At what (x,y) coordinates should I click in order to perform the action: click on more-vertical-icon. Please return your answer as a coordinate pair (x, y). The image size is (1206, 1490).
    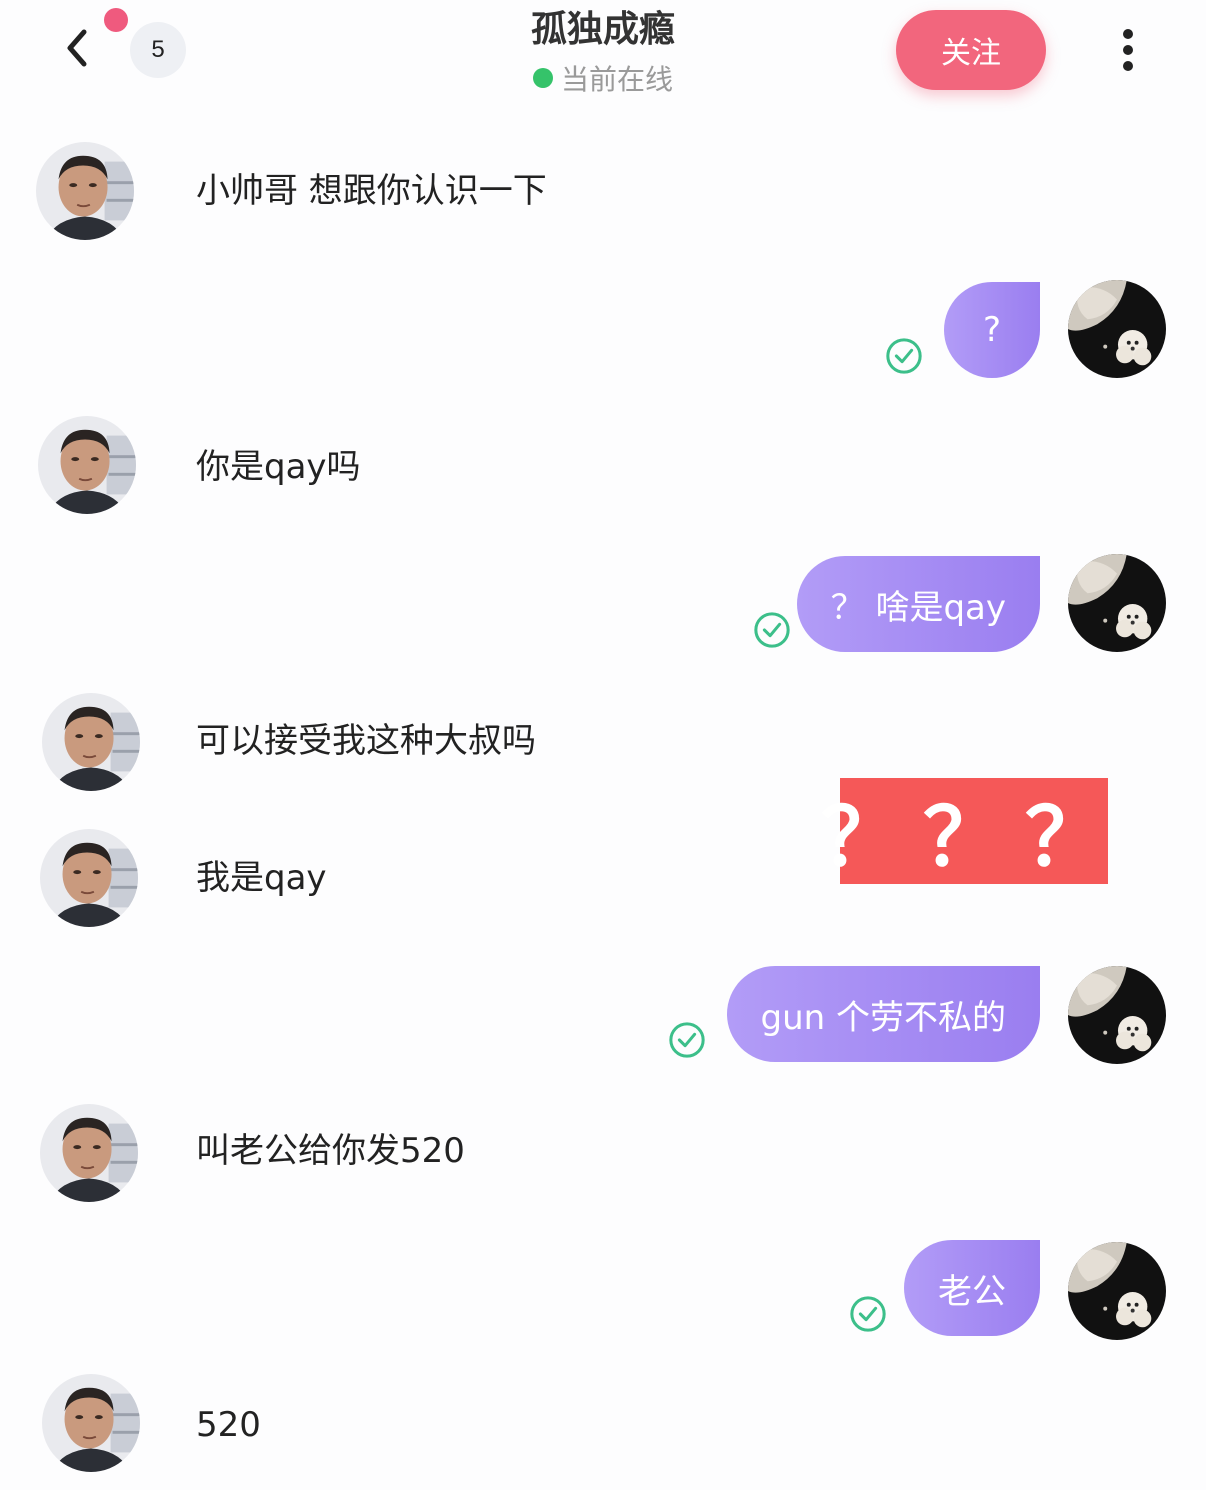
    Looking at the image, I should click on (1128, 50).